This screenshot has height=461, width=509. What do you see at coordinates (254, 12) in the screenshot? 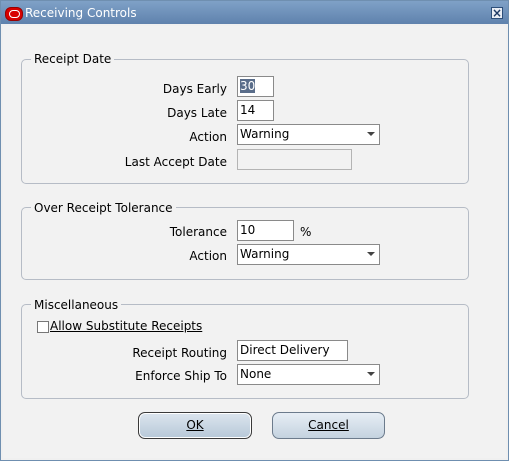
I see `title-bar: Receiving Controls ×` at bounding box center [254, 12].